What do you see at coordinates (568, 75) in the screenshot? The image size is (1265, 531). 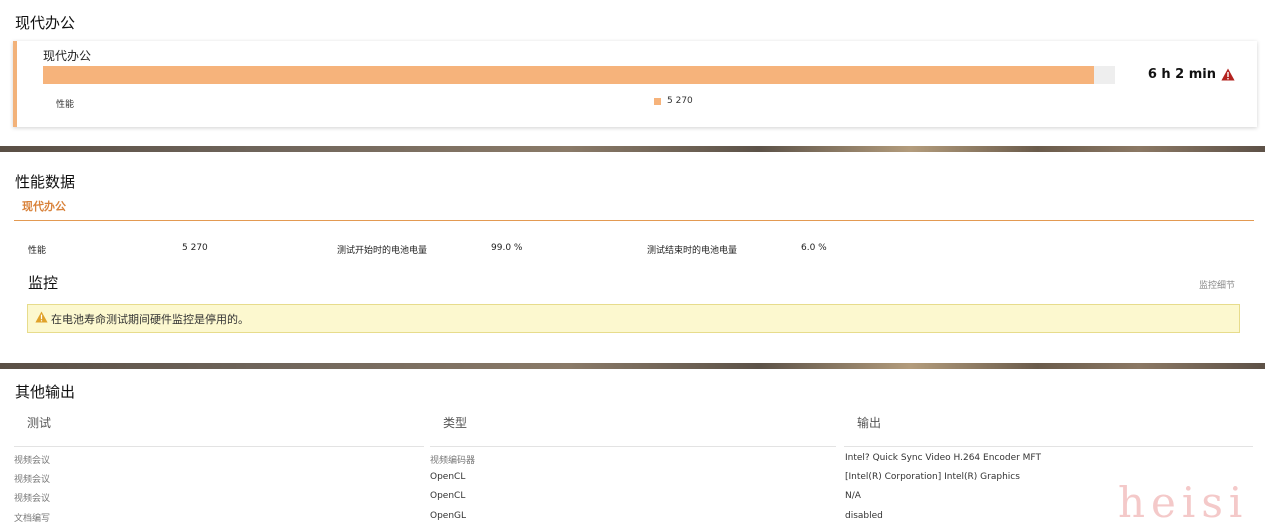 I see `performance-bar-fill` at bounding box center [568, 75].